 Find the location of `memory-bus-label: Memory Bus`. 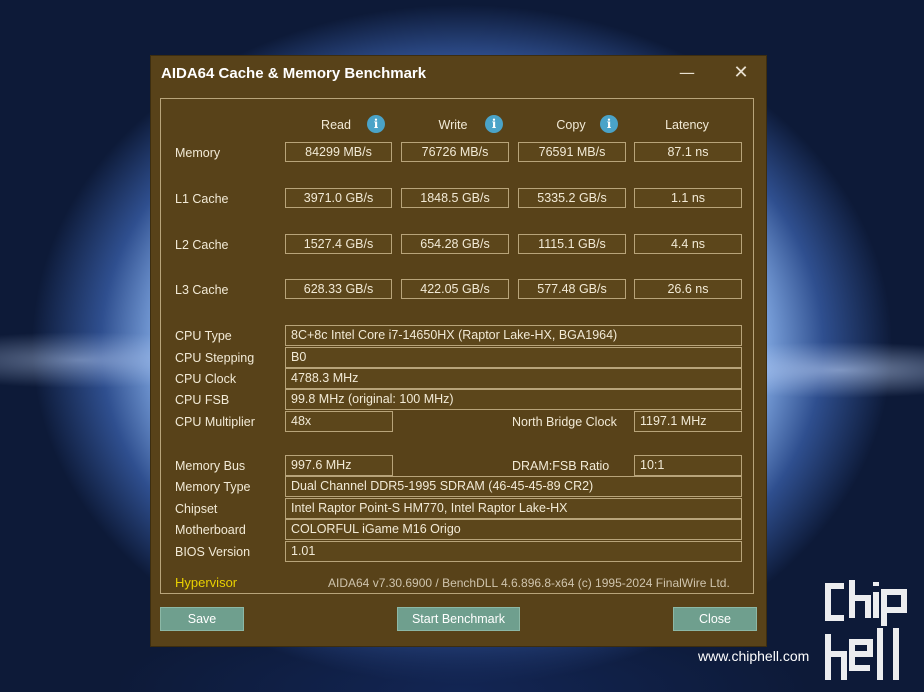

memory-bus-label: Memory Bus is located at coordinates (210, 466).